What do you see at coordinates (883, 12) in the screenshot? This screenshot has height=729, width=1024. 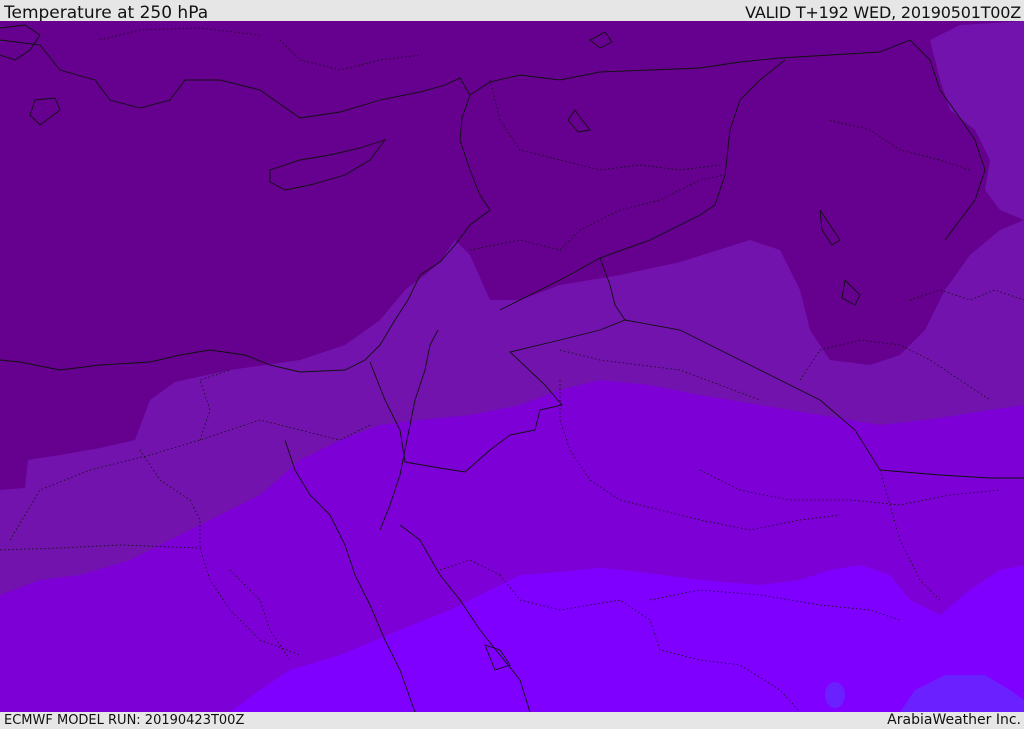 I see `valid-time: VALID T+192 WED, 20190501T00Z` at bounding box center [883, 12].